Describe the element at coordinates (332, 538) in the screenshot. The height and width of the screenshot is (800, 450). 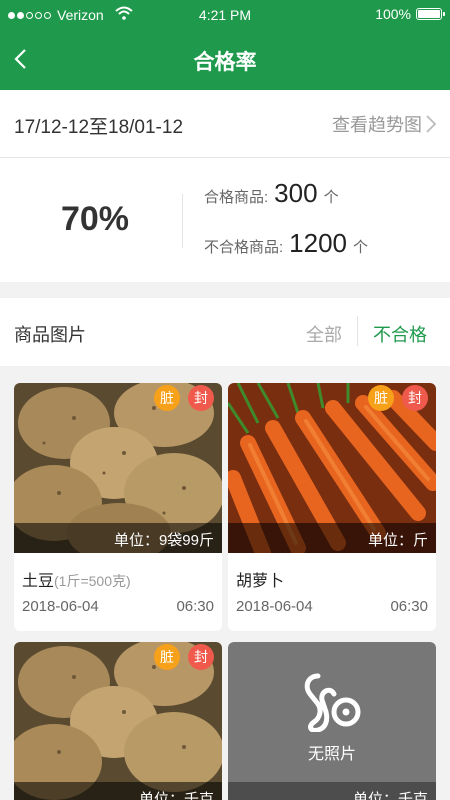
I see `unit-label: 单位：斤` at that location.